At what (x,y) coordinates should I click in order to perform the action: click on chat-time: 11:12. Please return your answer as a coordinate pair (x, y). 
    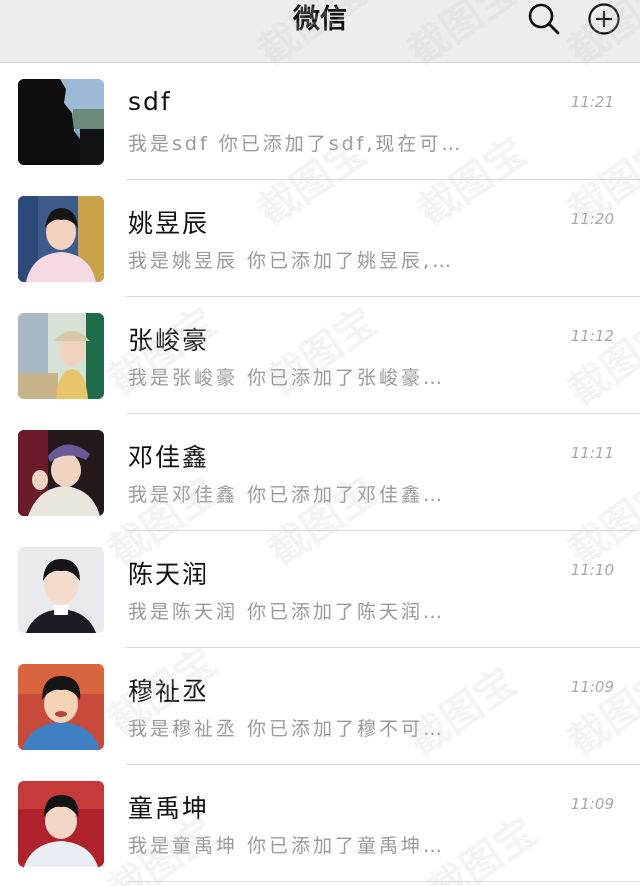
    Looking at the image, I should click on (592, 336).